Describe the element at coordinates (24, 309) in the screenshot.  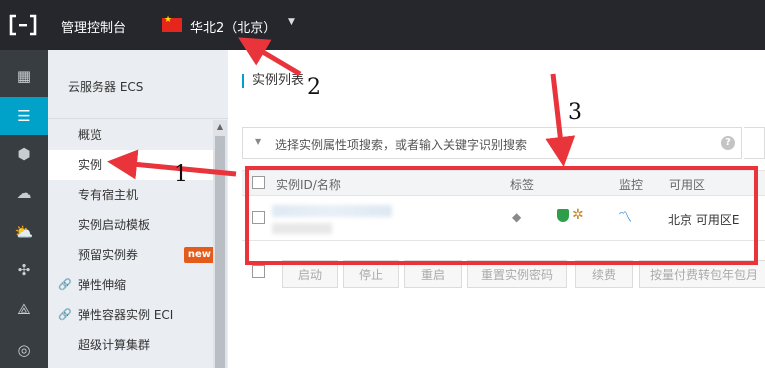
I see `share-icon: ⟁` at that location.